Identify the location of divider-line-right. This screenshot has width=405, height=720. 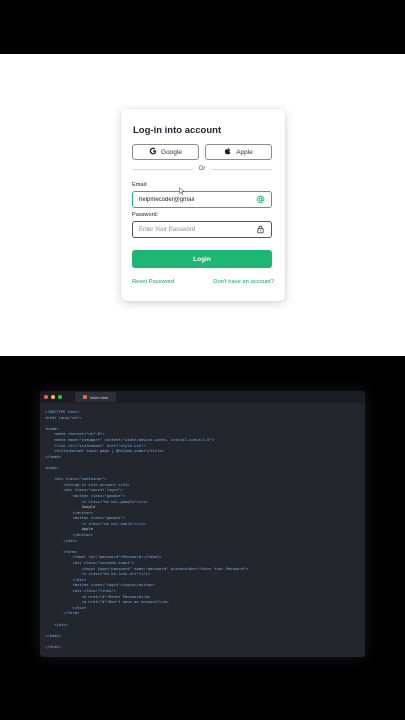
(242, 169).